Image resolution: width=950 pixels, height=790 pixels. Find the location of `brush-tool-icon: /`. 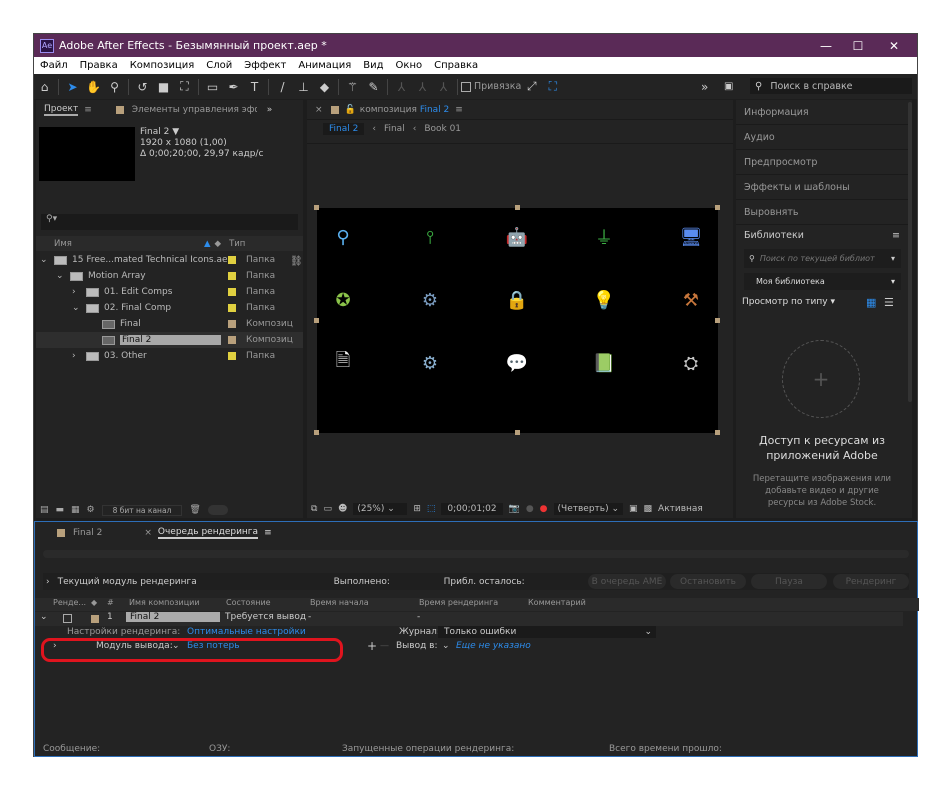

brush-tool-icon: / is located at coordinates (282, 87).